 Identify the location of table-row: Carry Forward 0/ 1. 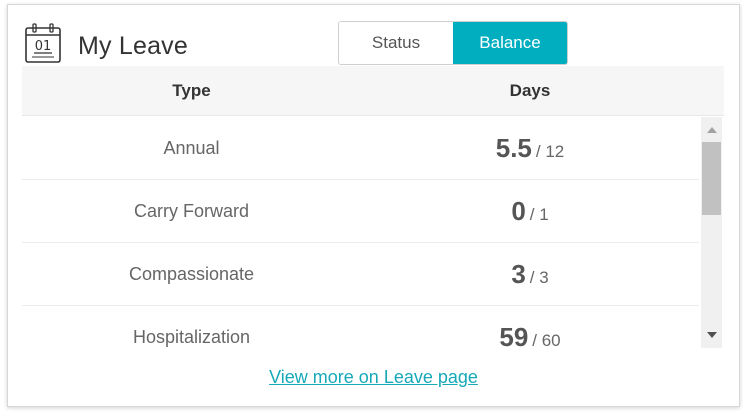
(360, 211).